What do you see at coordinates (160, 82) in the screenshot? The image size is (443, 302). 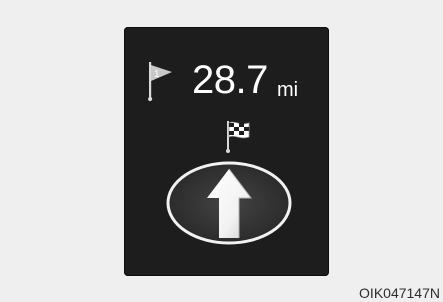 I see `flag-icon: 1` at bounding box center [160, 82].